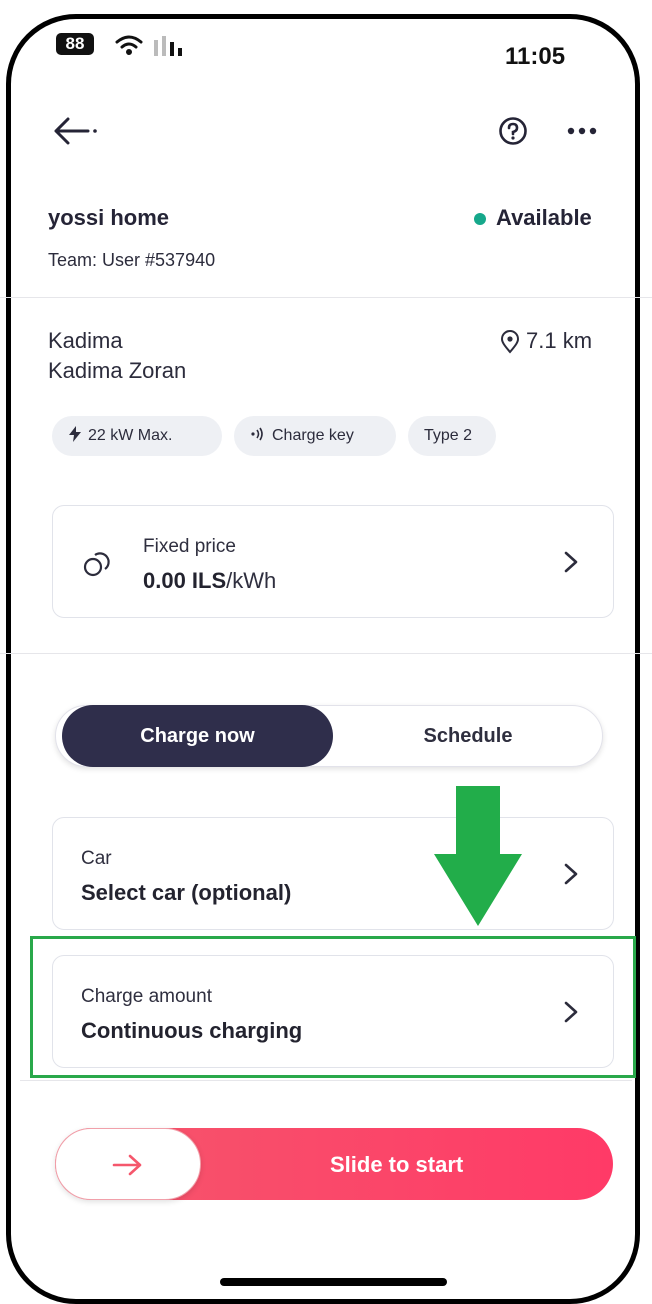 This screenshot has width=652, height=1304. Describe the element at coordinates (333, 1282) in the screenshot. I see `home-indicator` at that location.